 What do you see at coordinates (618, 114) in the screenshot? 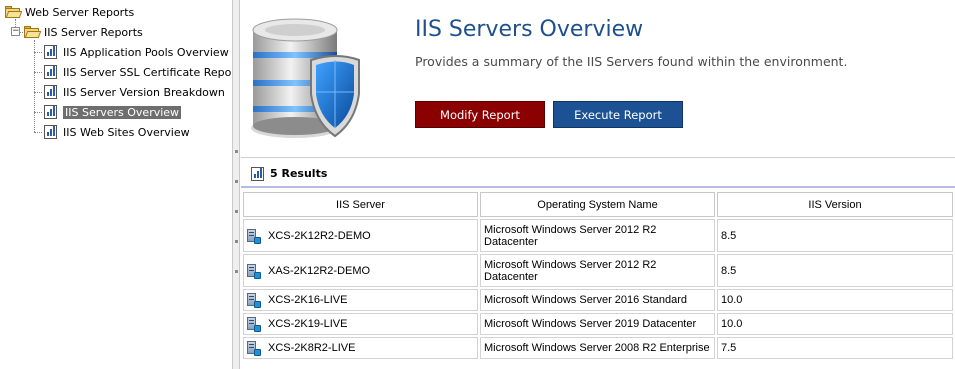
I see `execute-report-button: Execute Report` at bounding box center [618, 114].